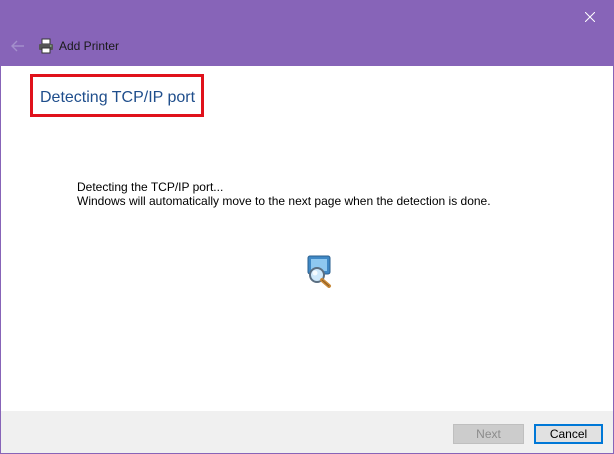 The width and height of the screenshot is (614, 454). Describe the element at coordinates (319, 271) in the screenshot. I see `network-search-icon` at that location.